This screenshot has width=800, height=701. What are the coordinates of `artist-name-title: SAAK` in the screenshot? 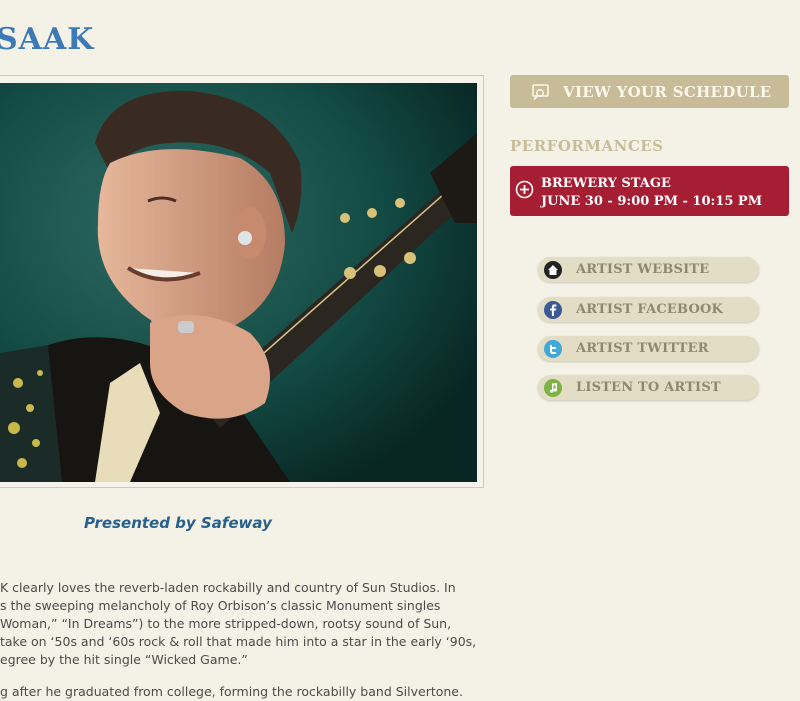 It's located at (47, 39).